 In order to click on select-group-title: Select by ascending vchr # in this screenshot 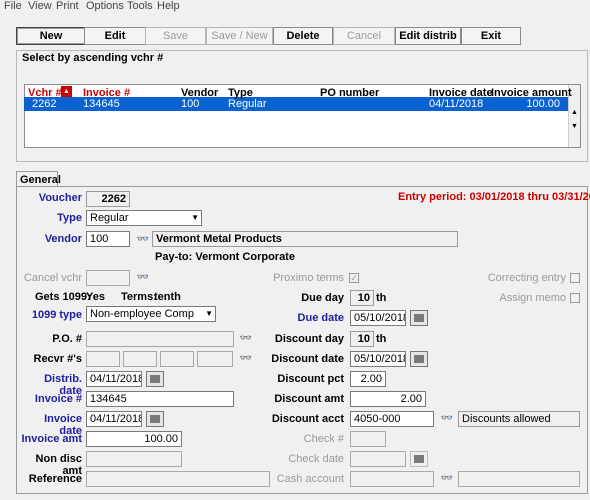, I will do `click(93, 58)`.